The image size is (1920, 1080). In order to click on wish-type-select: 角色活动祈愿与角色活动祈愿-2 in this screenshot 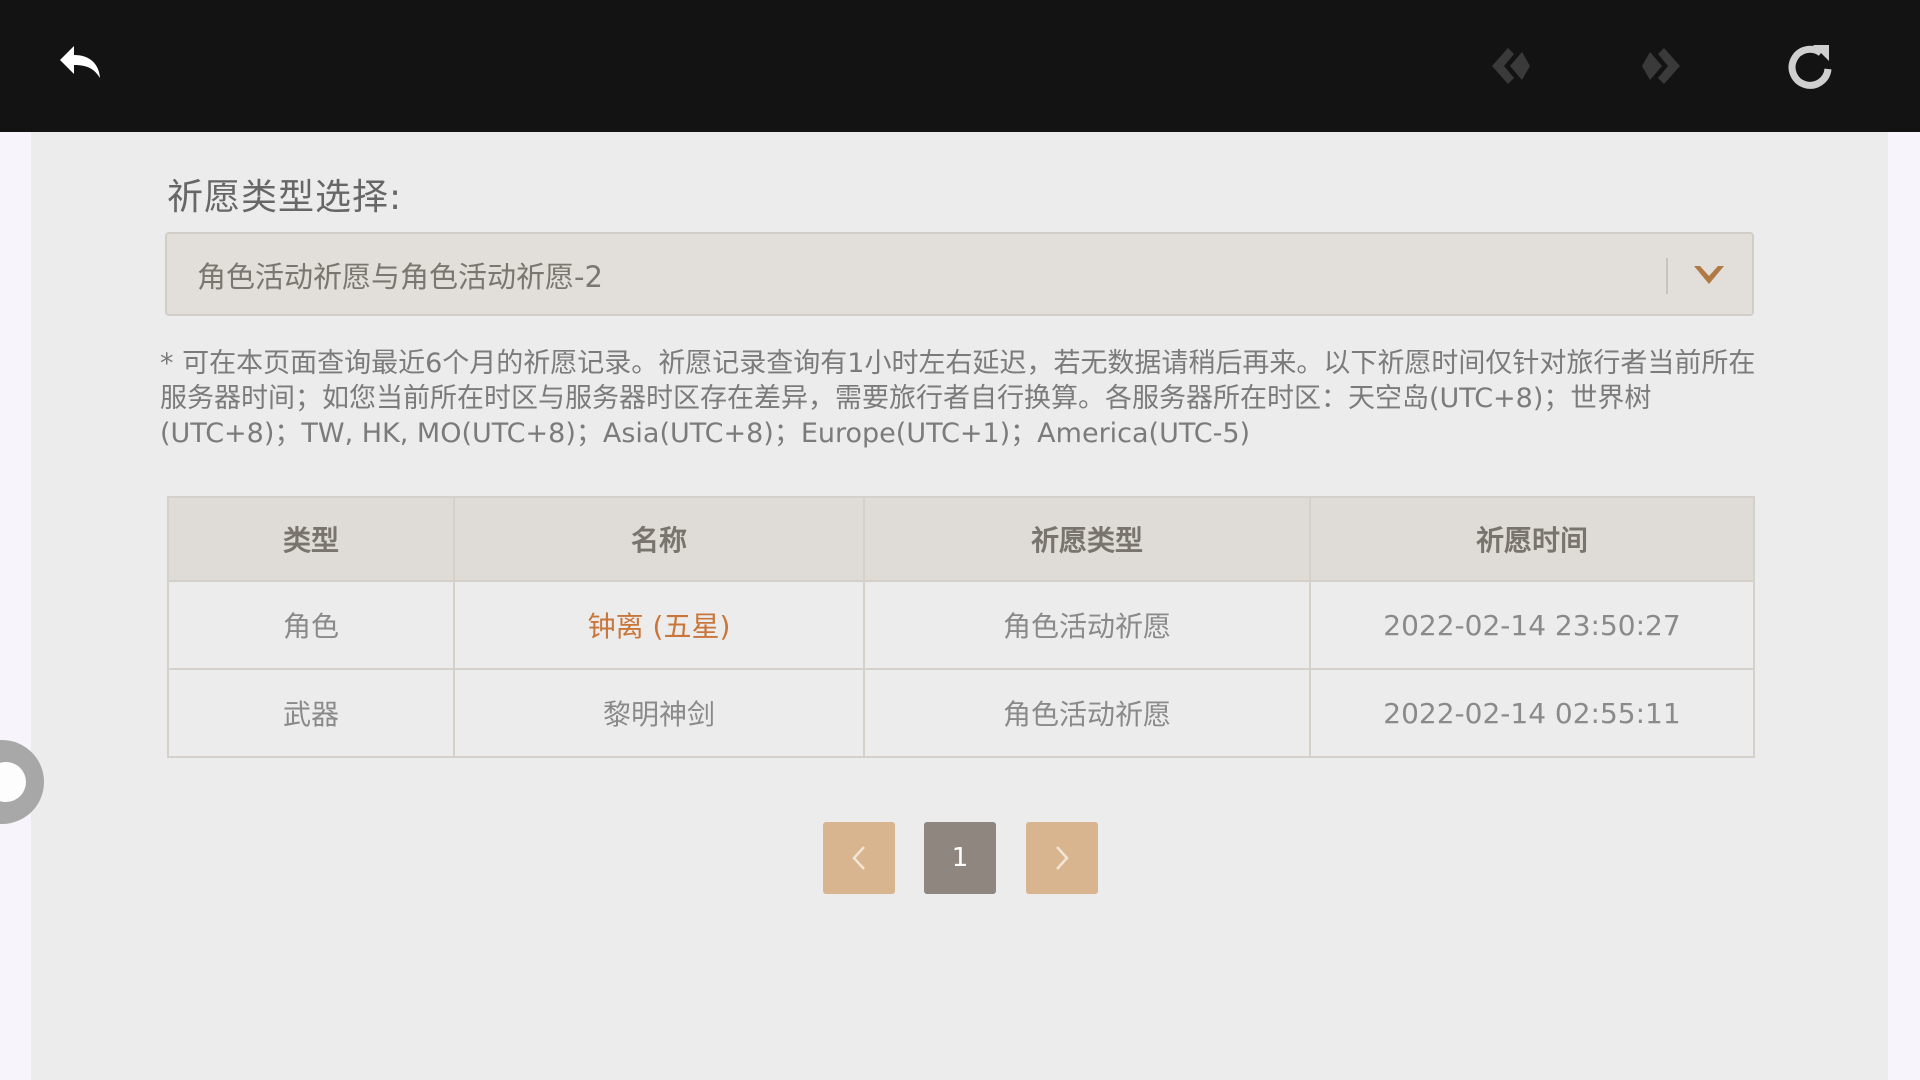, I will do `click(959, 274)`.